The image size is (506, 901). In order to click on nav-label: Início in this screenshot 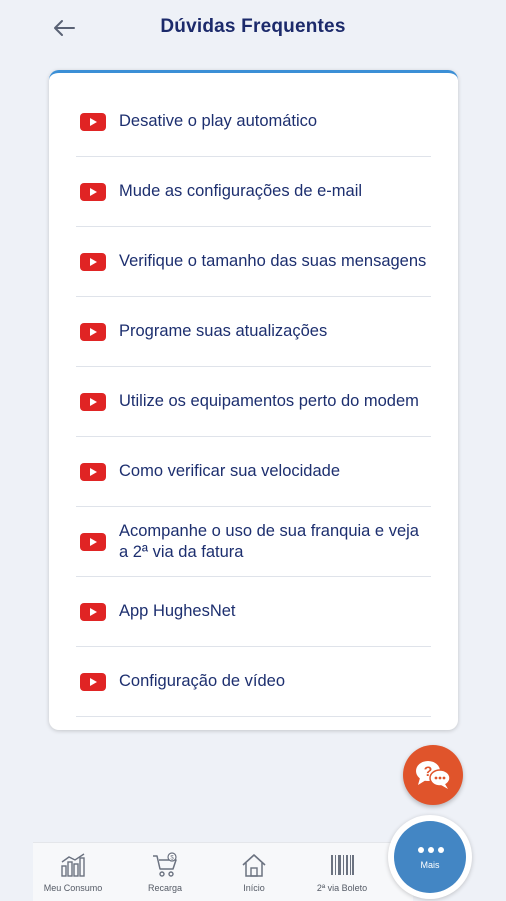, I will do `click(254, 888)`.